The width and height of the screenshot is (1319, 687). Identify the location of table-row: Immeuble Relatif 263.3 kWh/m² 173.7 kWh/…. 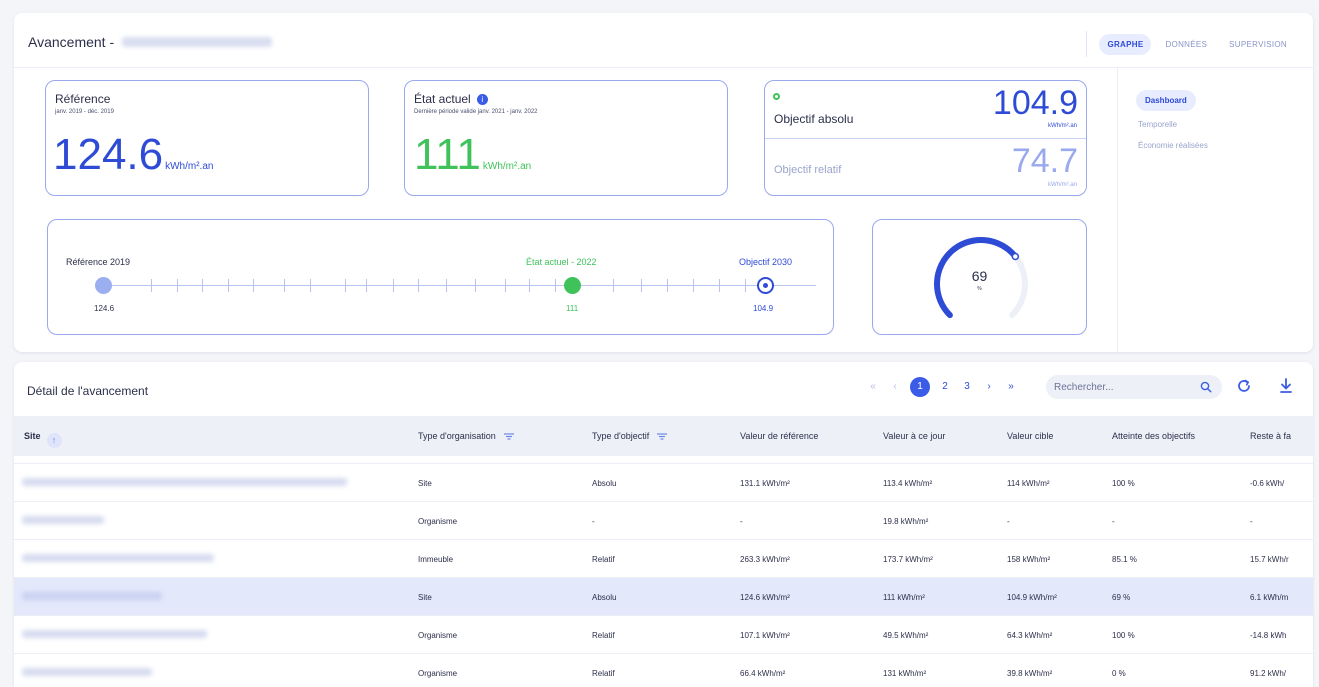
(663, 559).